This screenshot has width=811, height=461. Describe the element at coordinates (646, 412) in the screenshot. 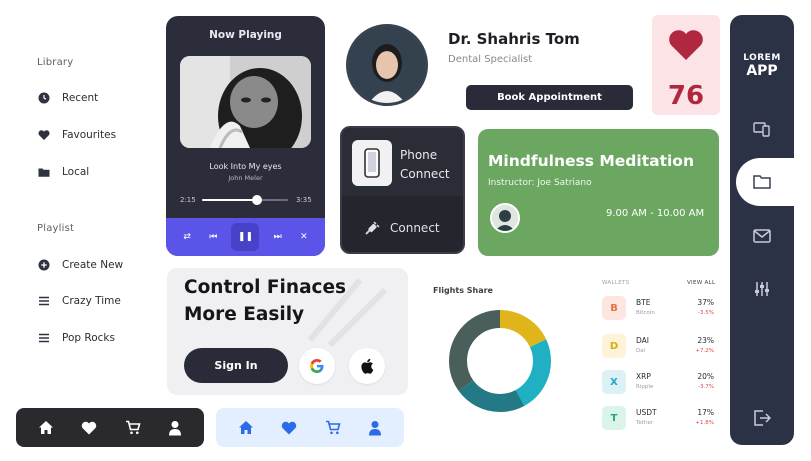

I see `wallet-symbol: USDT` at that location.